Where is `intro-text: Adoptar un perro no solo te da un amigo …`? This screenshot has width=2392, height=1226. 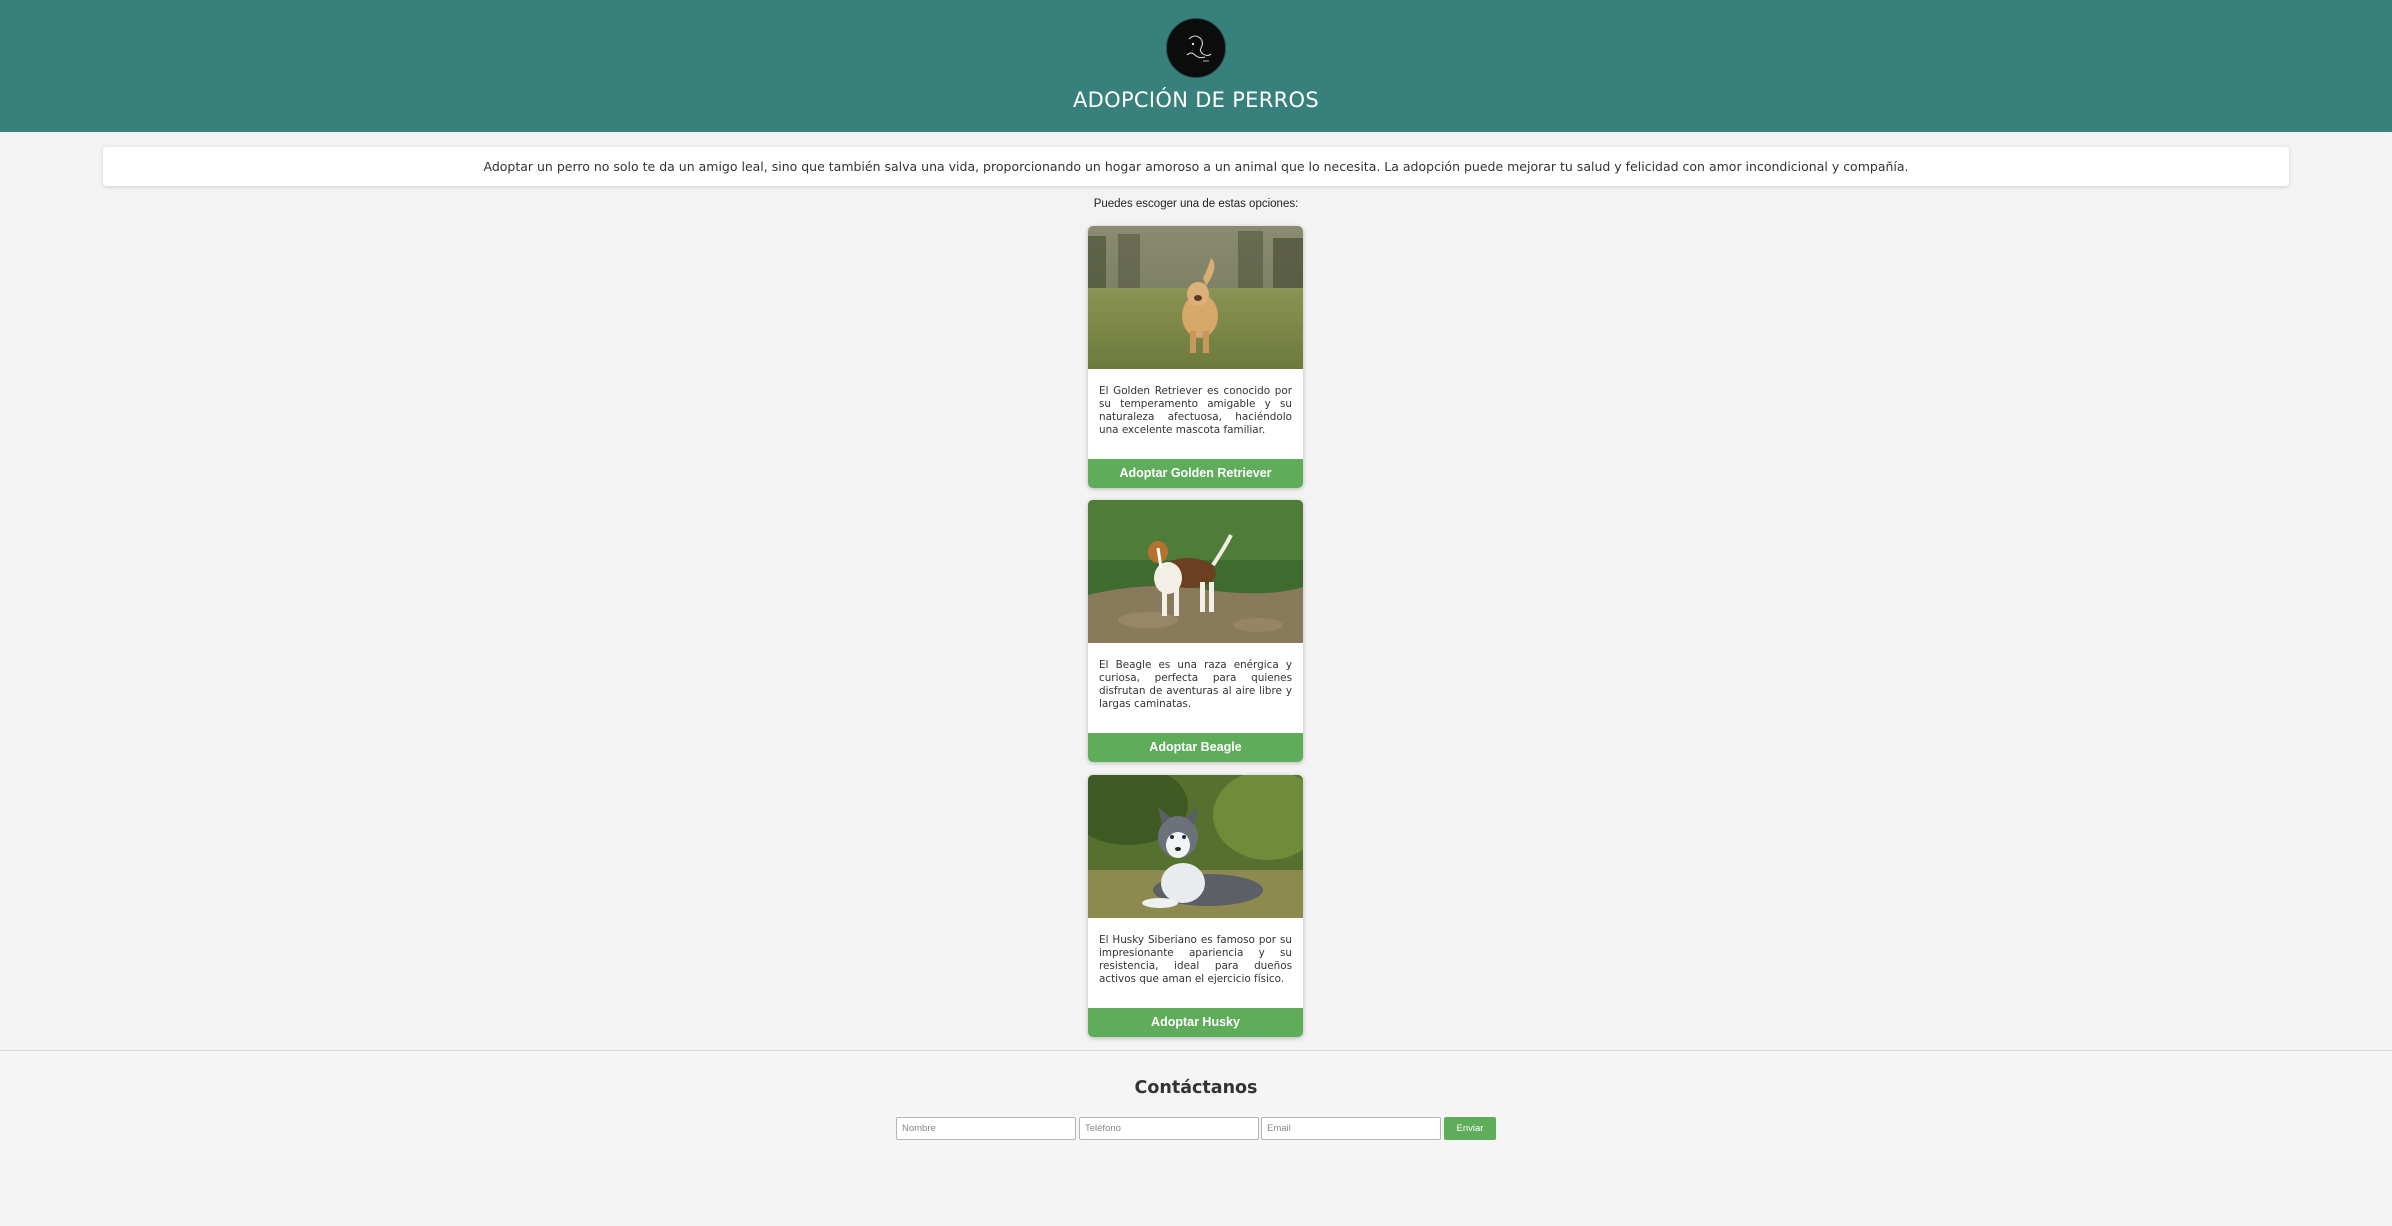
intro-text: Adoptar un perro no solo te da un amigo … is located at coordinates (1196, 166).